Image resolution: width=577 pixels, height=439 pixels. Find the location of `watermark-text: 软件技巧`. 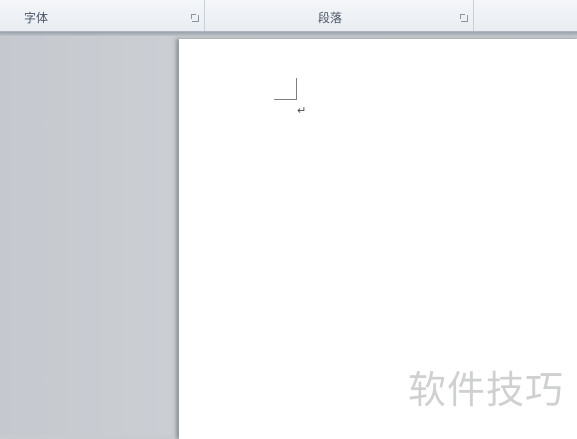

watermark-text: 软件技巧 is located at coordinates (486, 390).